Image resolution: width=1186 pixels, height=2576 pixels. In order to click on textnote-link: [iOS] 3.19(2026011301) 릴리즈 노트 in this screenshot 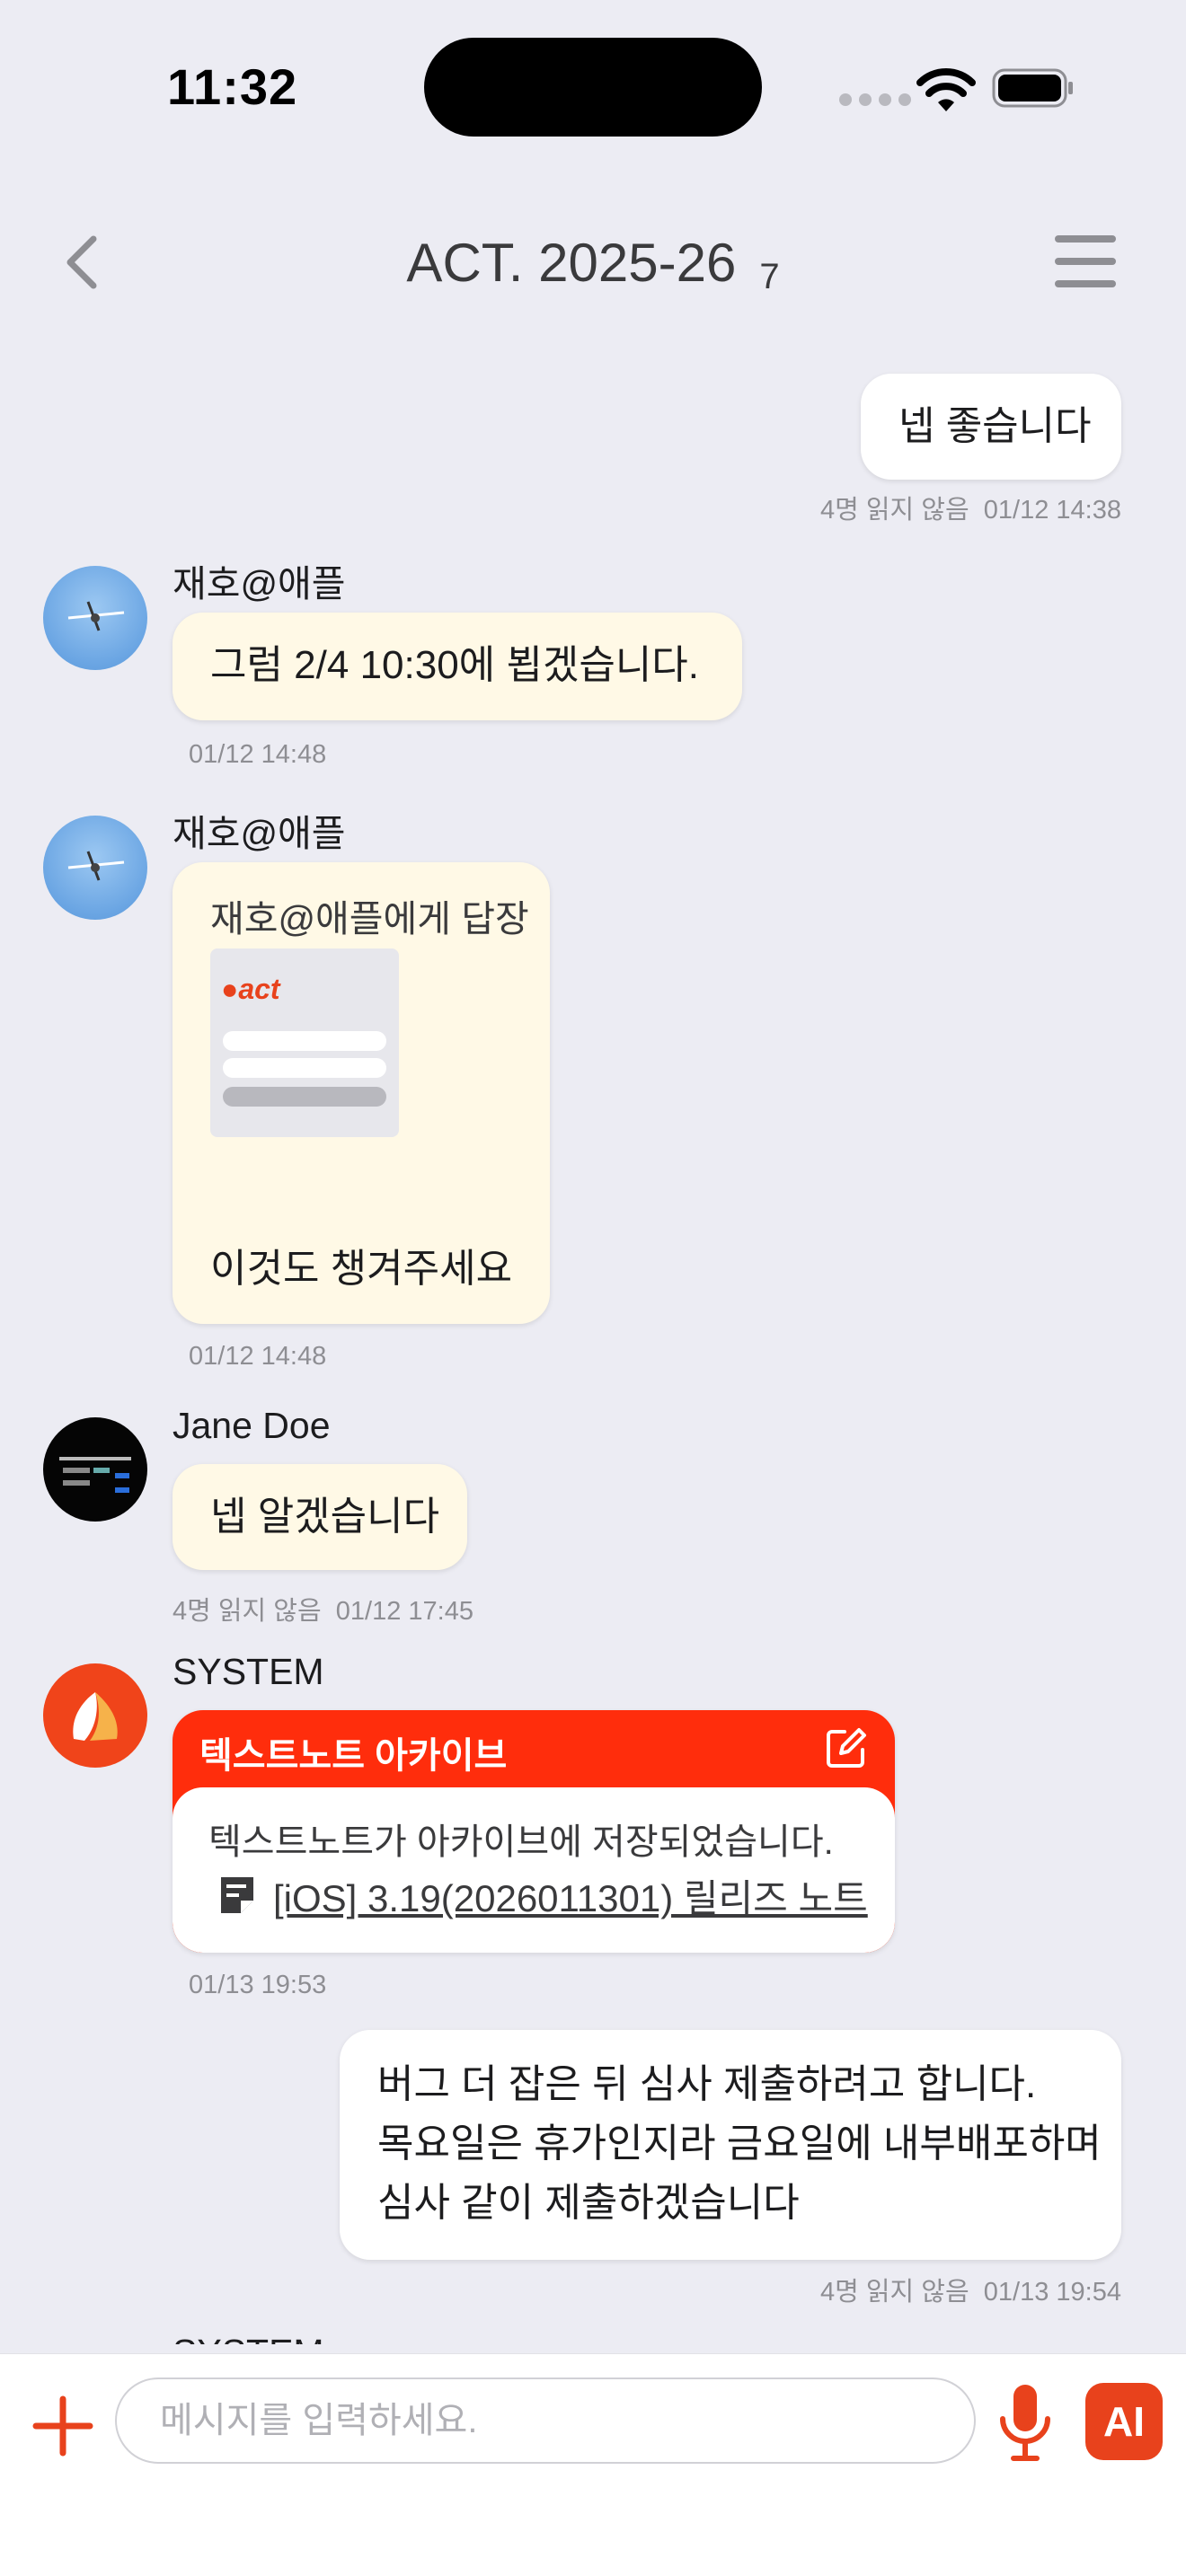, I will do `click(570, 1895)`.